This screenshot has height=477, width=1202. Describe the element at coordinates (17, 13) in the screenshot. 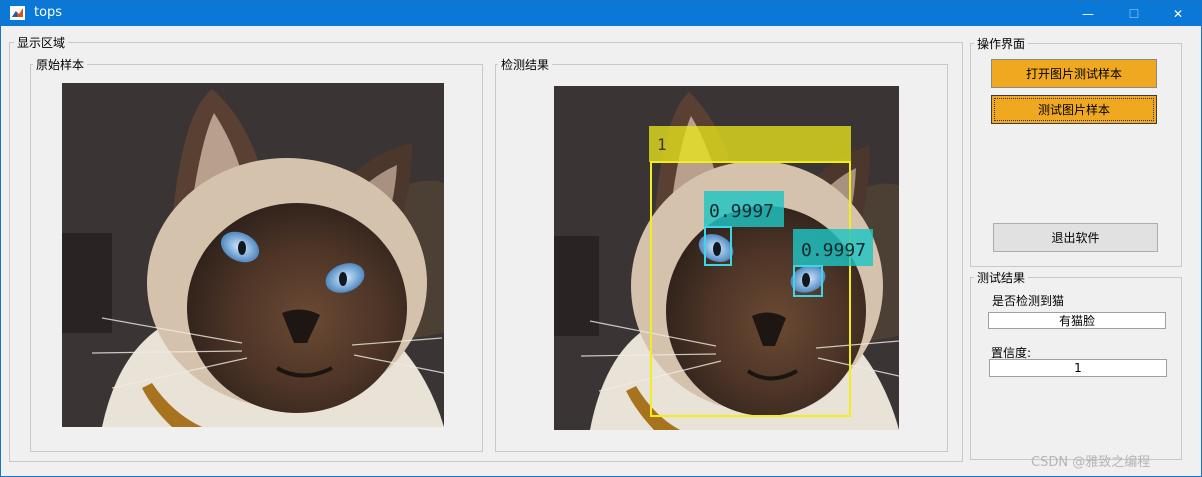

I see `matlab-icon` at that location.